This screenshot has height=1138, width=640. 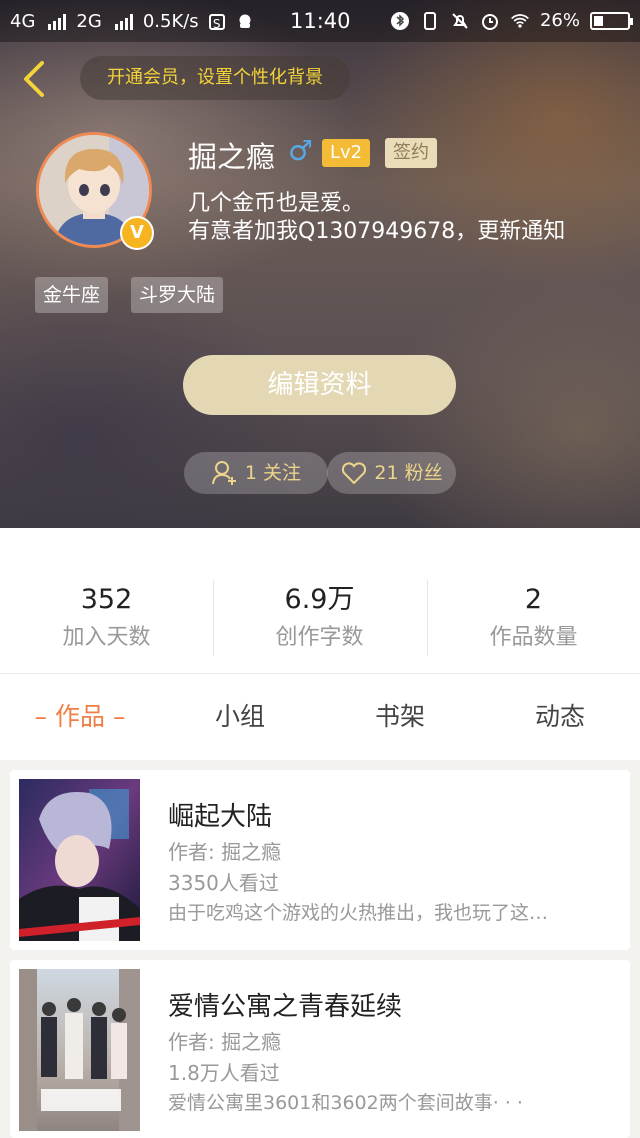 What do you see at coordinates (560, 717) in the screenshot?
I see `tab-activity: 动态` at bounding box center [560, 717].